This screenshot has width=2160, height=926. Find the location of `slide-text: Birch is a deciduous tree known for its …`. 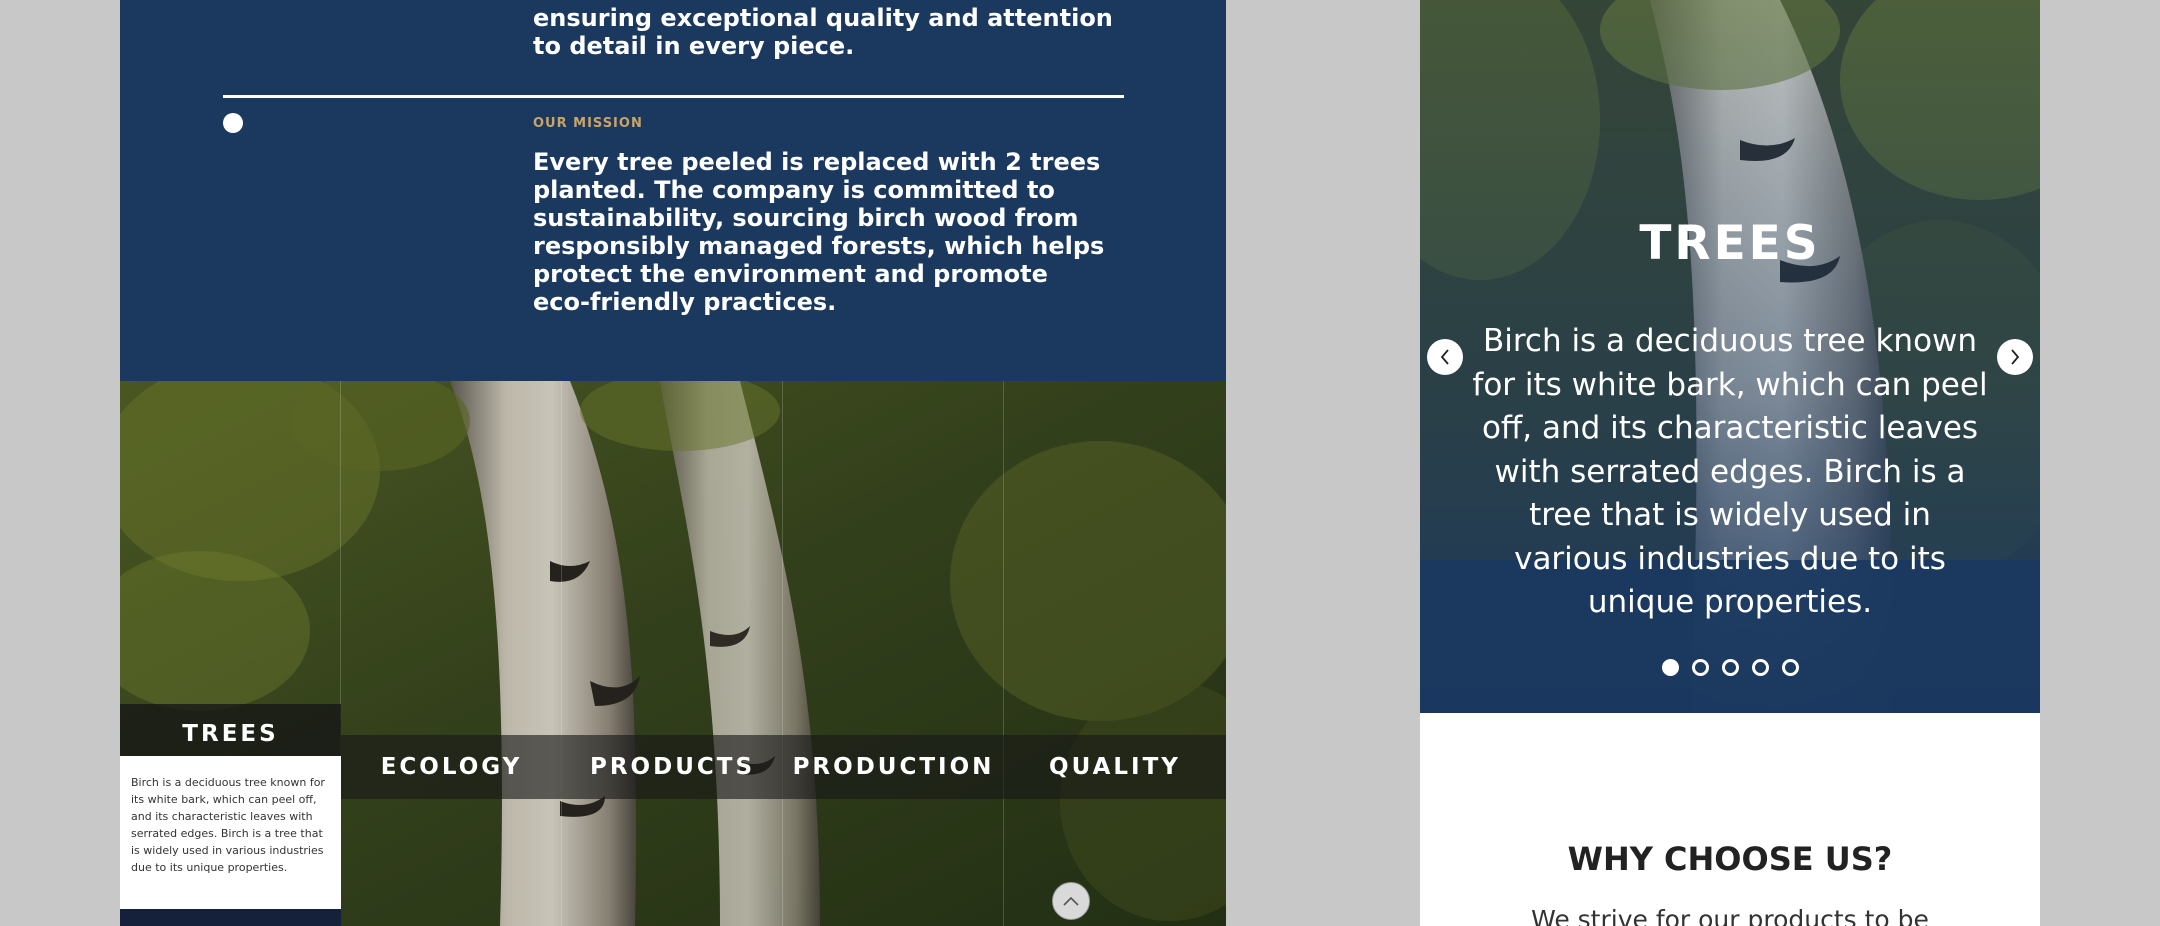

slide-text: Birch is a deciduous tree known for its … is located at coordinates (1730, 471).